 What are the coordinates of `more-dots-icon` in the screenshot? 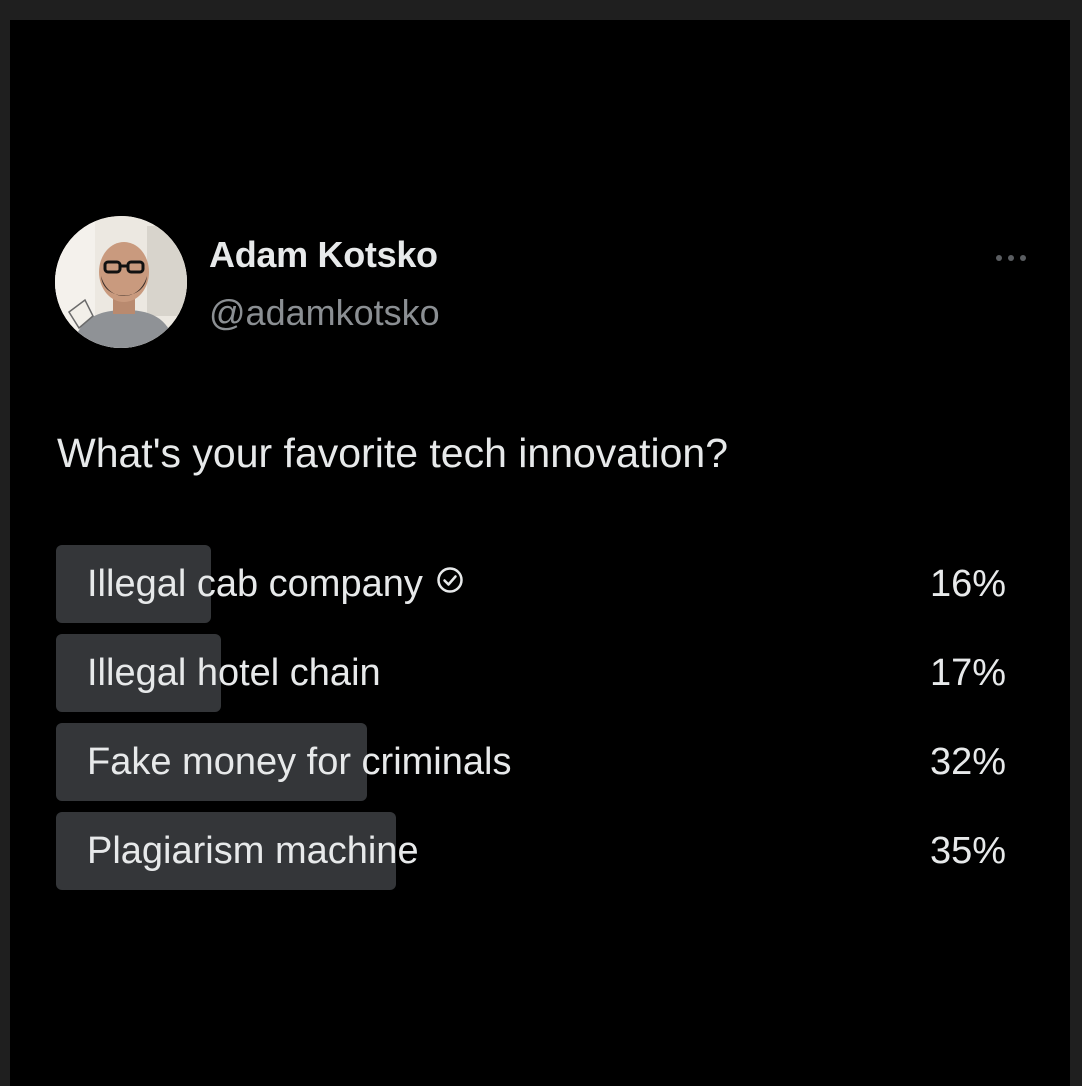 It's located at (1011, 258).